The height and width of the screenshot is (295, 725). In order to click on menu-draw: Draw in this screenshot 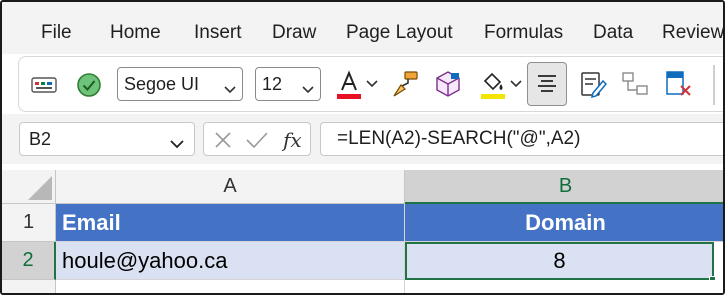, I will do `click(294, 33)`.